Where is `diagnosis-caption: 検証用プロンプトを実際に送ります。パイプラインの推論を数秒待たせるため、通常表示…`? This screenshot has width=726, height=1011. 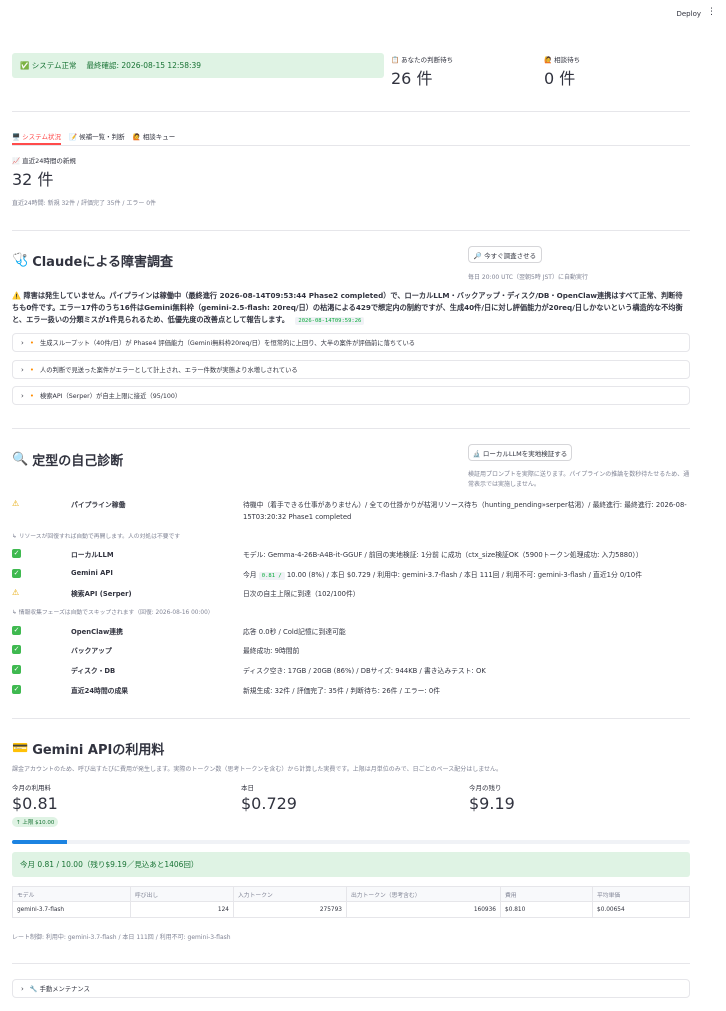 diagnosis-caption: 検証用プロンプトを実際に送ります。パイプラインの推論を数秒待たせるため、通常表示… is located at coordinates (579, 479).